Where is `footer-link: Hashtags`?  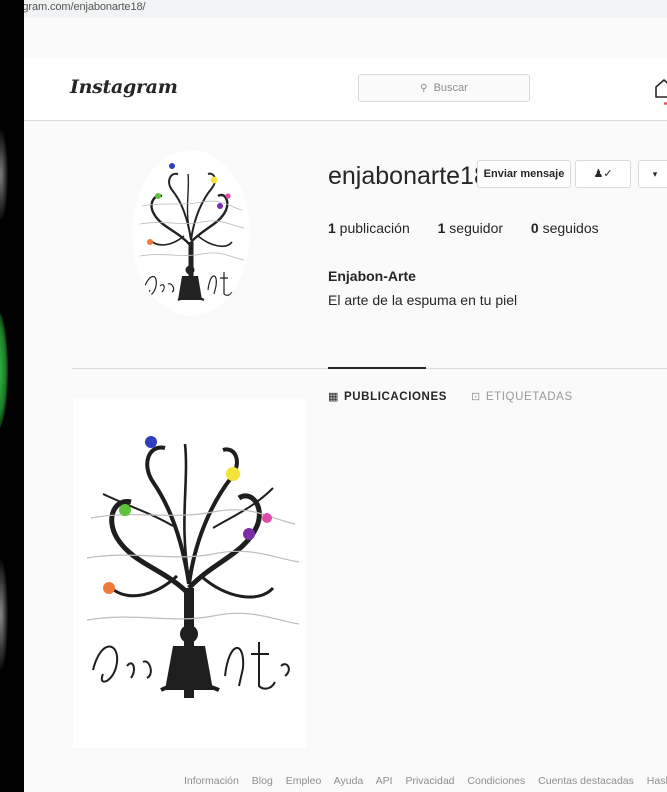 footer-link: Hashtags is located at coordinates (657, 781).